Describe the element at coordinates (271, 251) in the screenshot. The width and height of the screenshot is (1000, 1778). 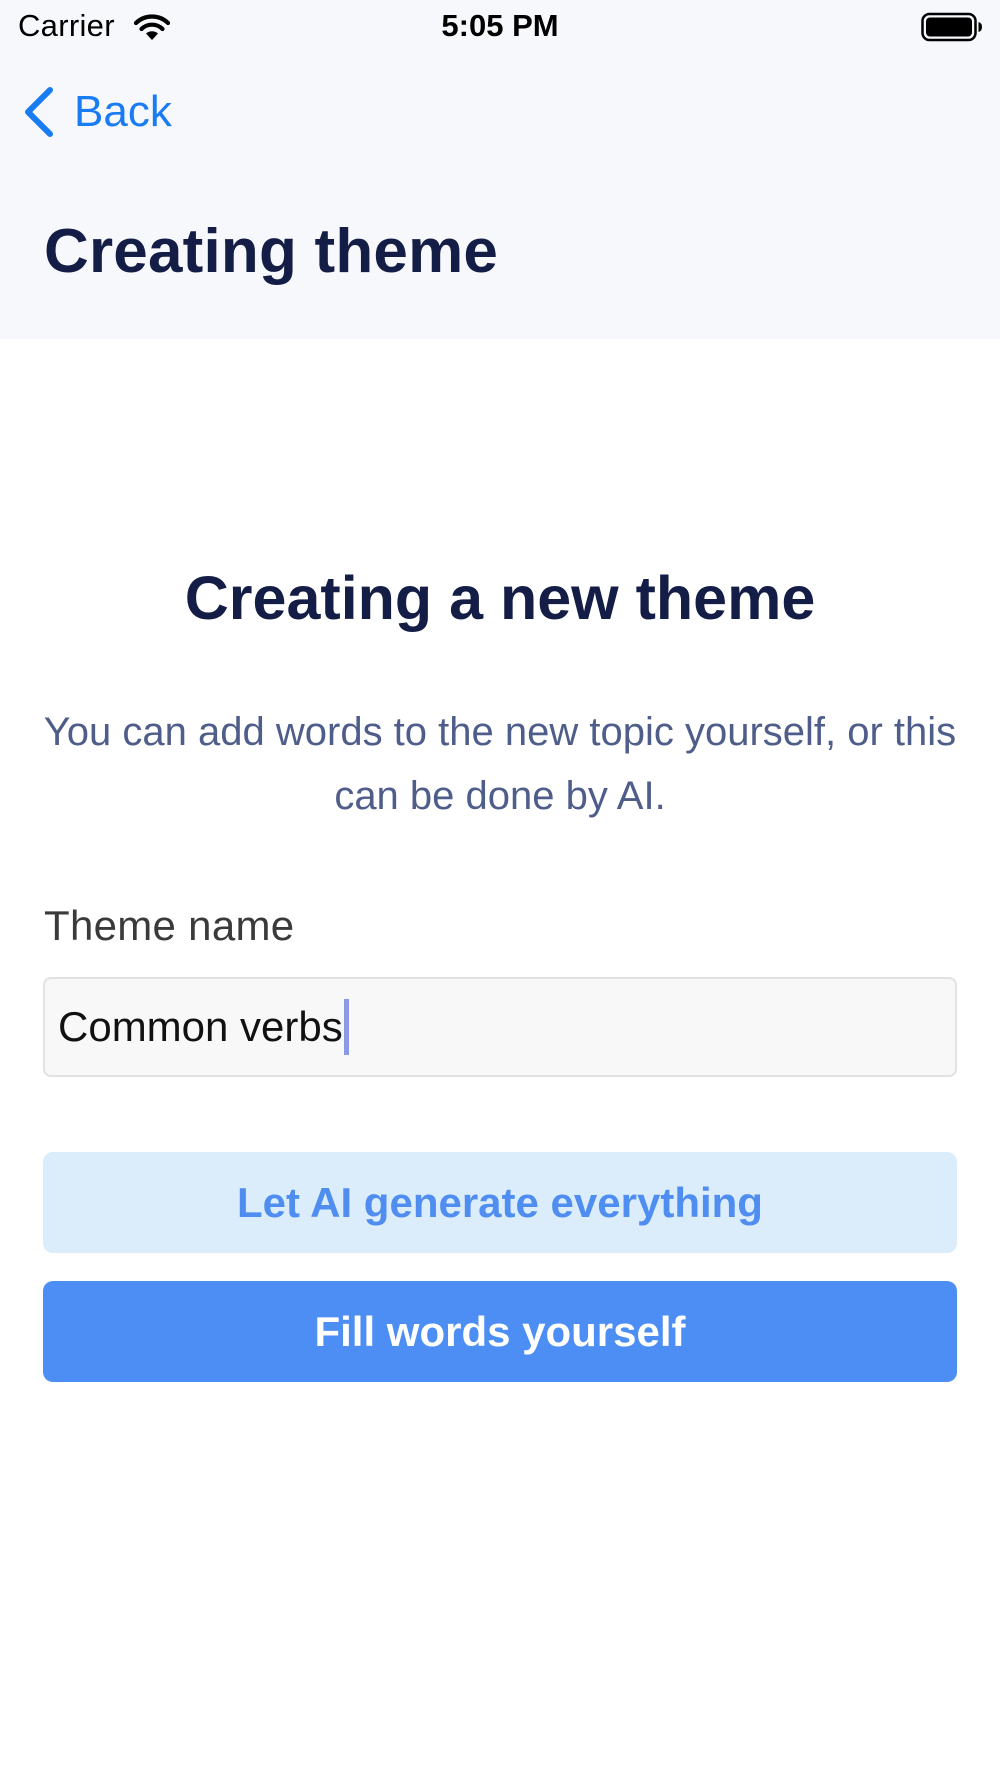
I see `page-title: Creating theme` at that location.